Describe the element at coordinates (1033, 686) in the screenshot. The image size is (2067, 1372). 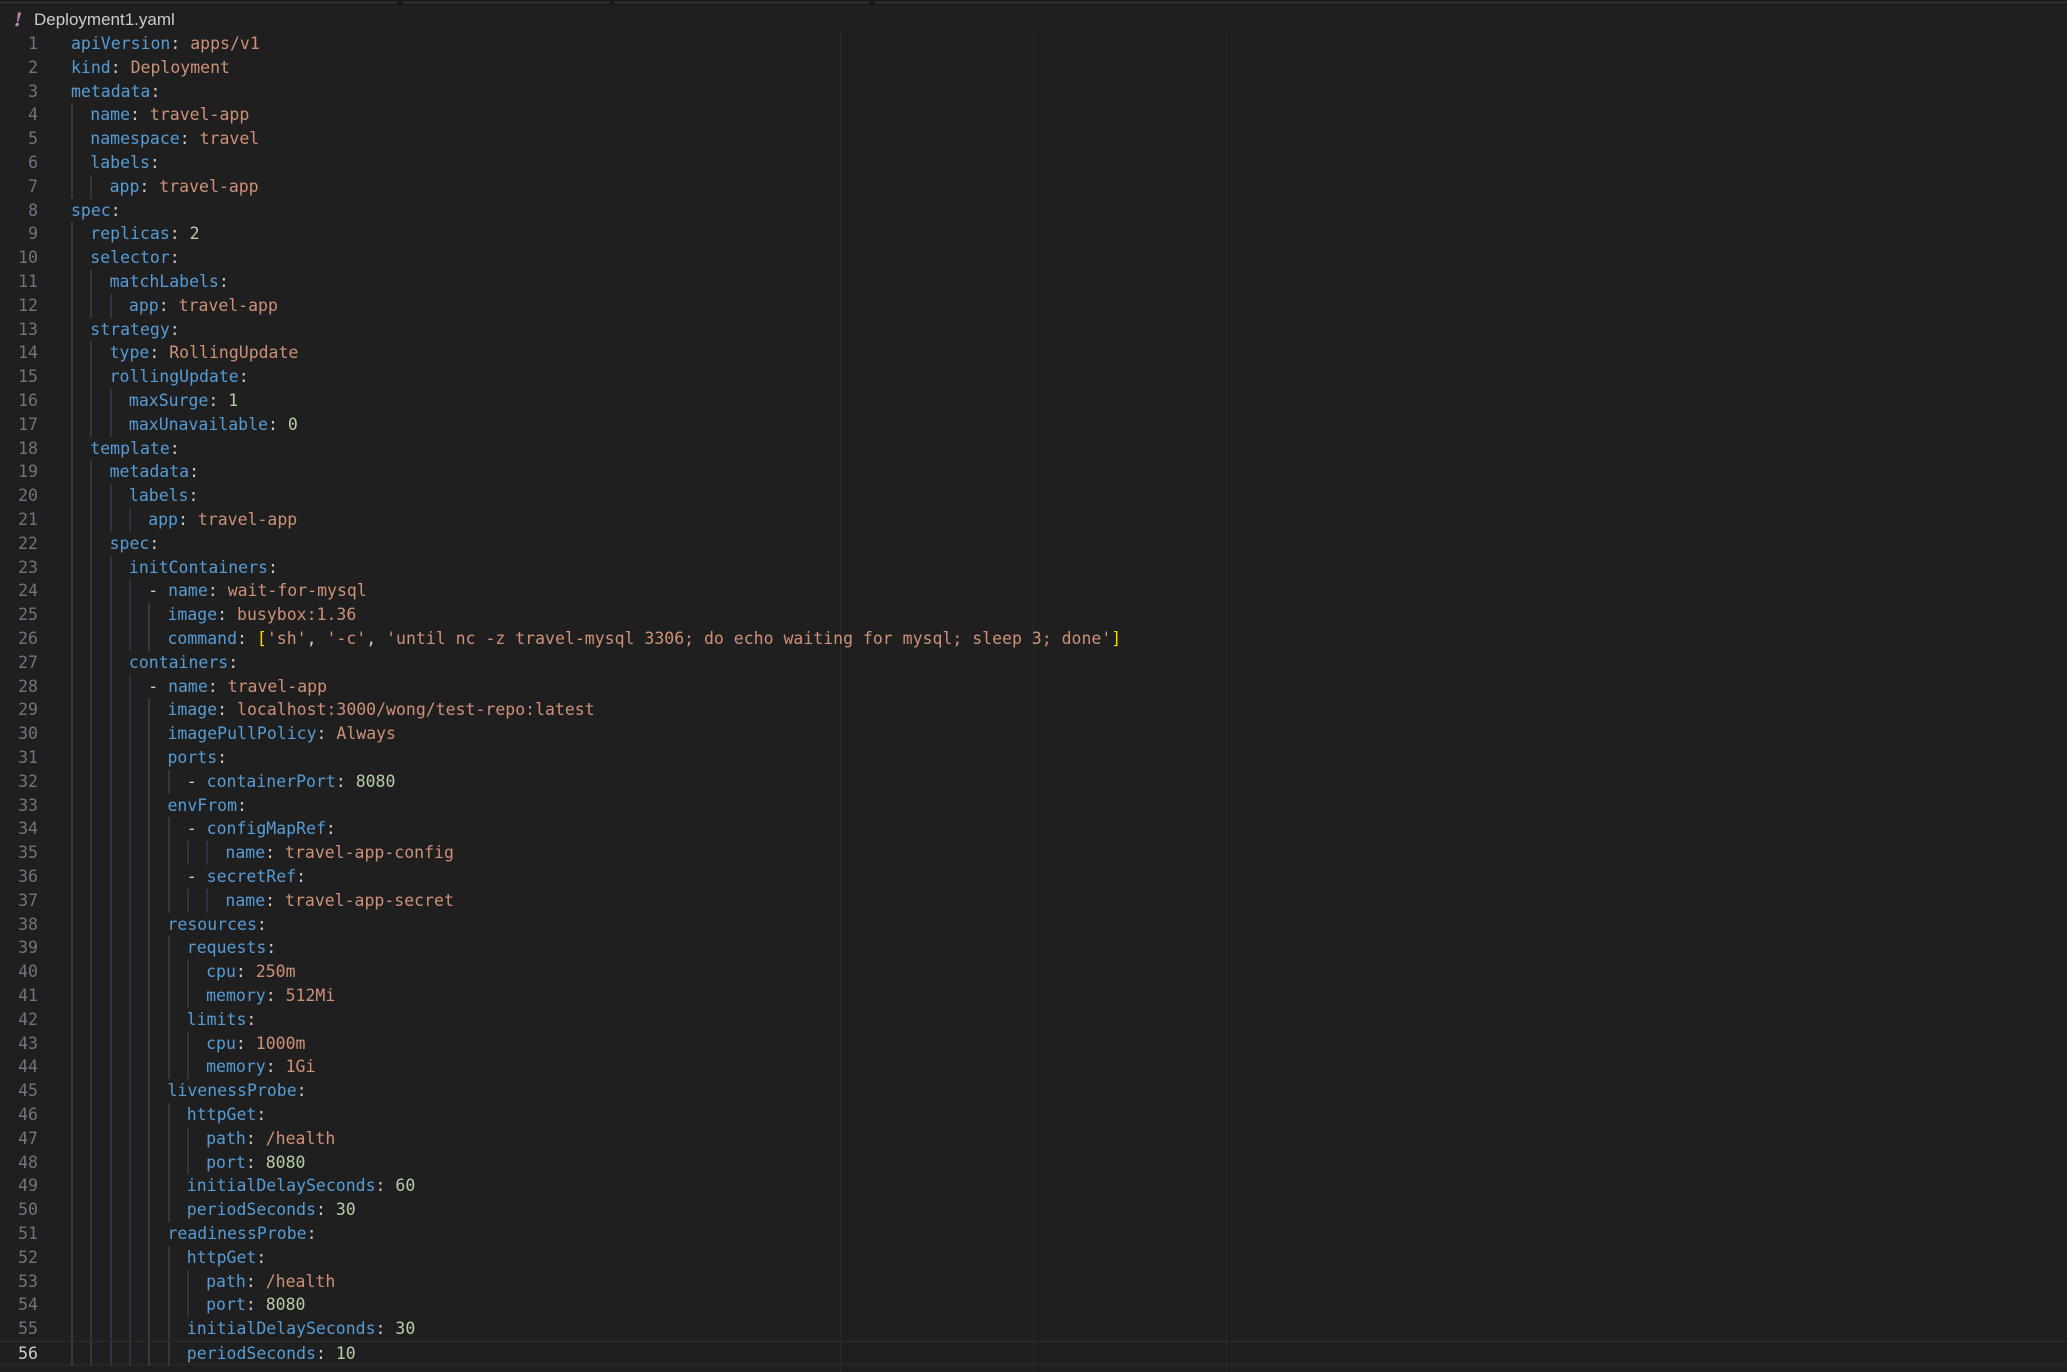
I see `code-line: 28 - name: travel-app` at that location.